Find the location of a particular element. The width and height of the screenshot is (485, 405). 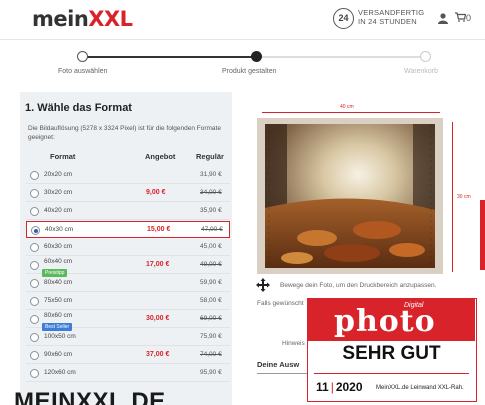

format-size: 120x60 cm is located at coordinates (60, 372).